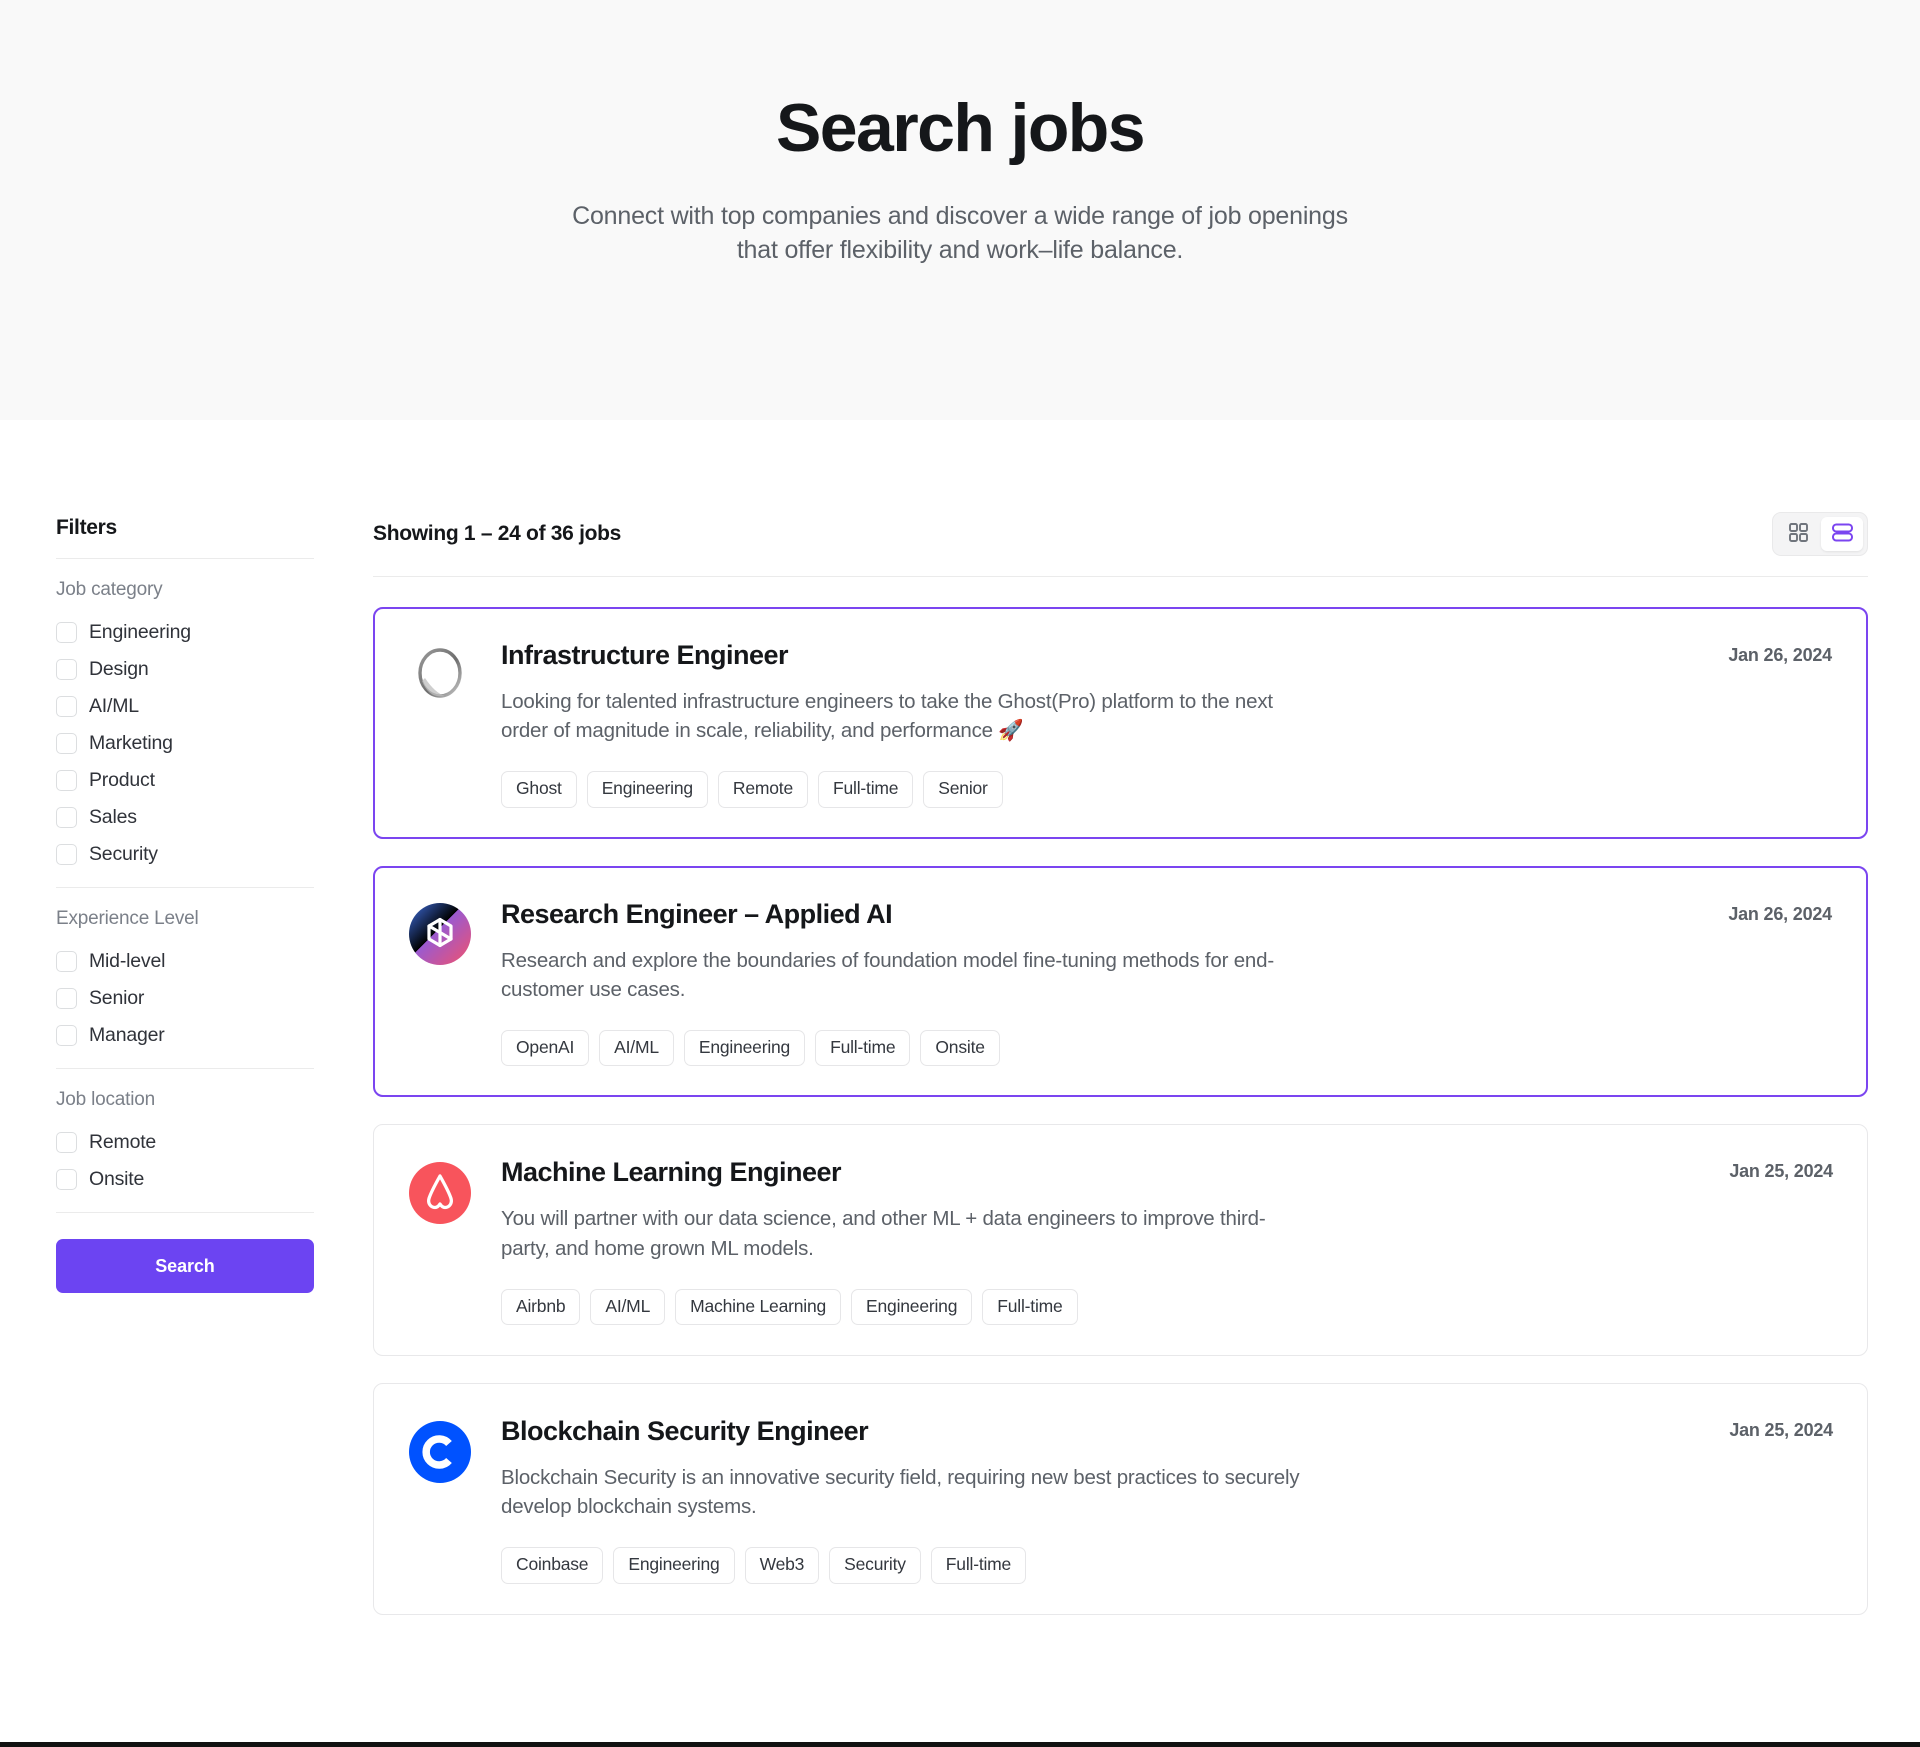 The width and height of the screenshot is (1920, 1747). Describe the element at coordinates (127, 918) in the screenshot. I see `filter-group-label: Experience Level` at that location.